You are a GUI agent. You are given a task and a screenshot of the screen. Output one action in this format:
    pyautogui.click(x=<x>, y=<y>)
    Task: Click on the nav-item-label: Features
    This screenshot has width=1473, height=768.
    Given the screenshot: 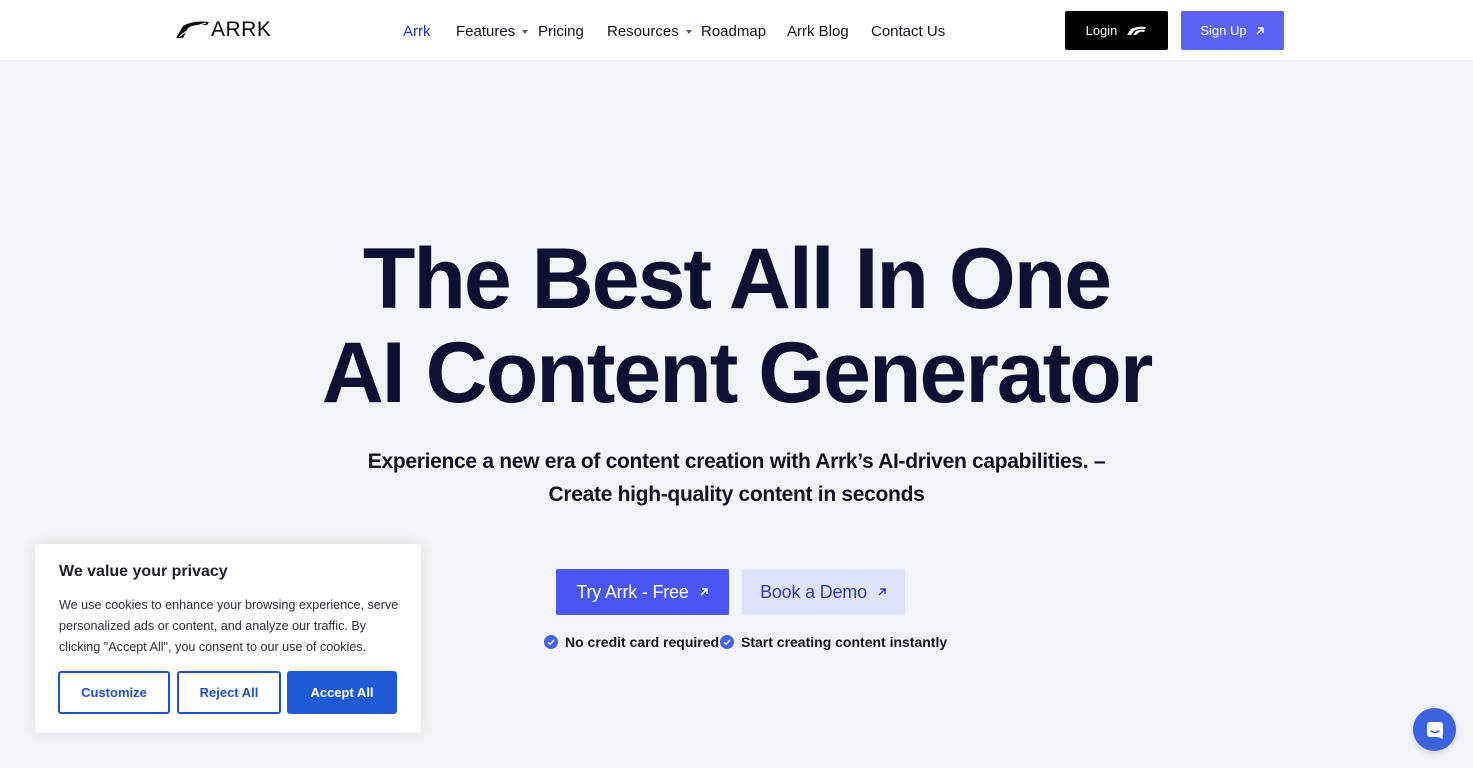 What is the action you would take?
    pyautogui.click(x=486, y=31)
    